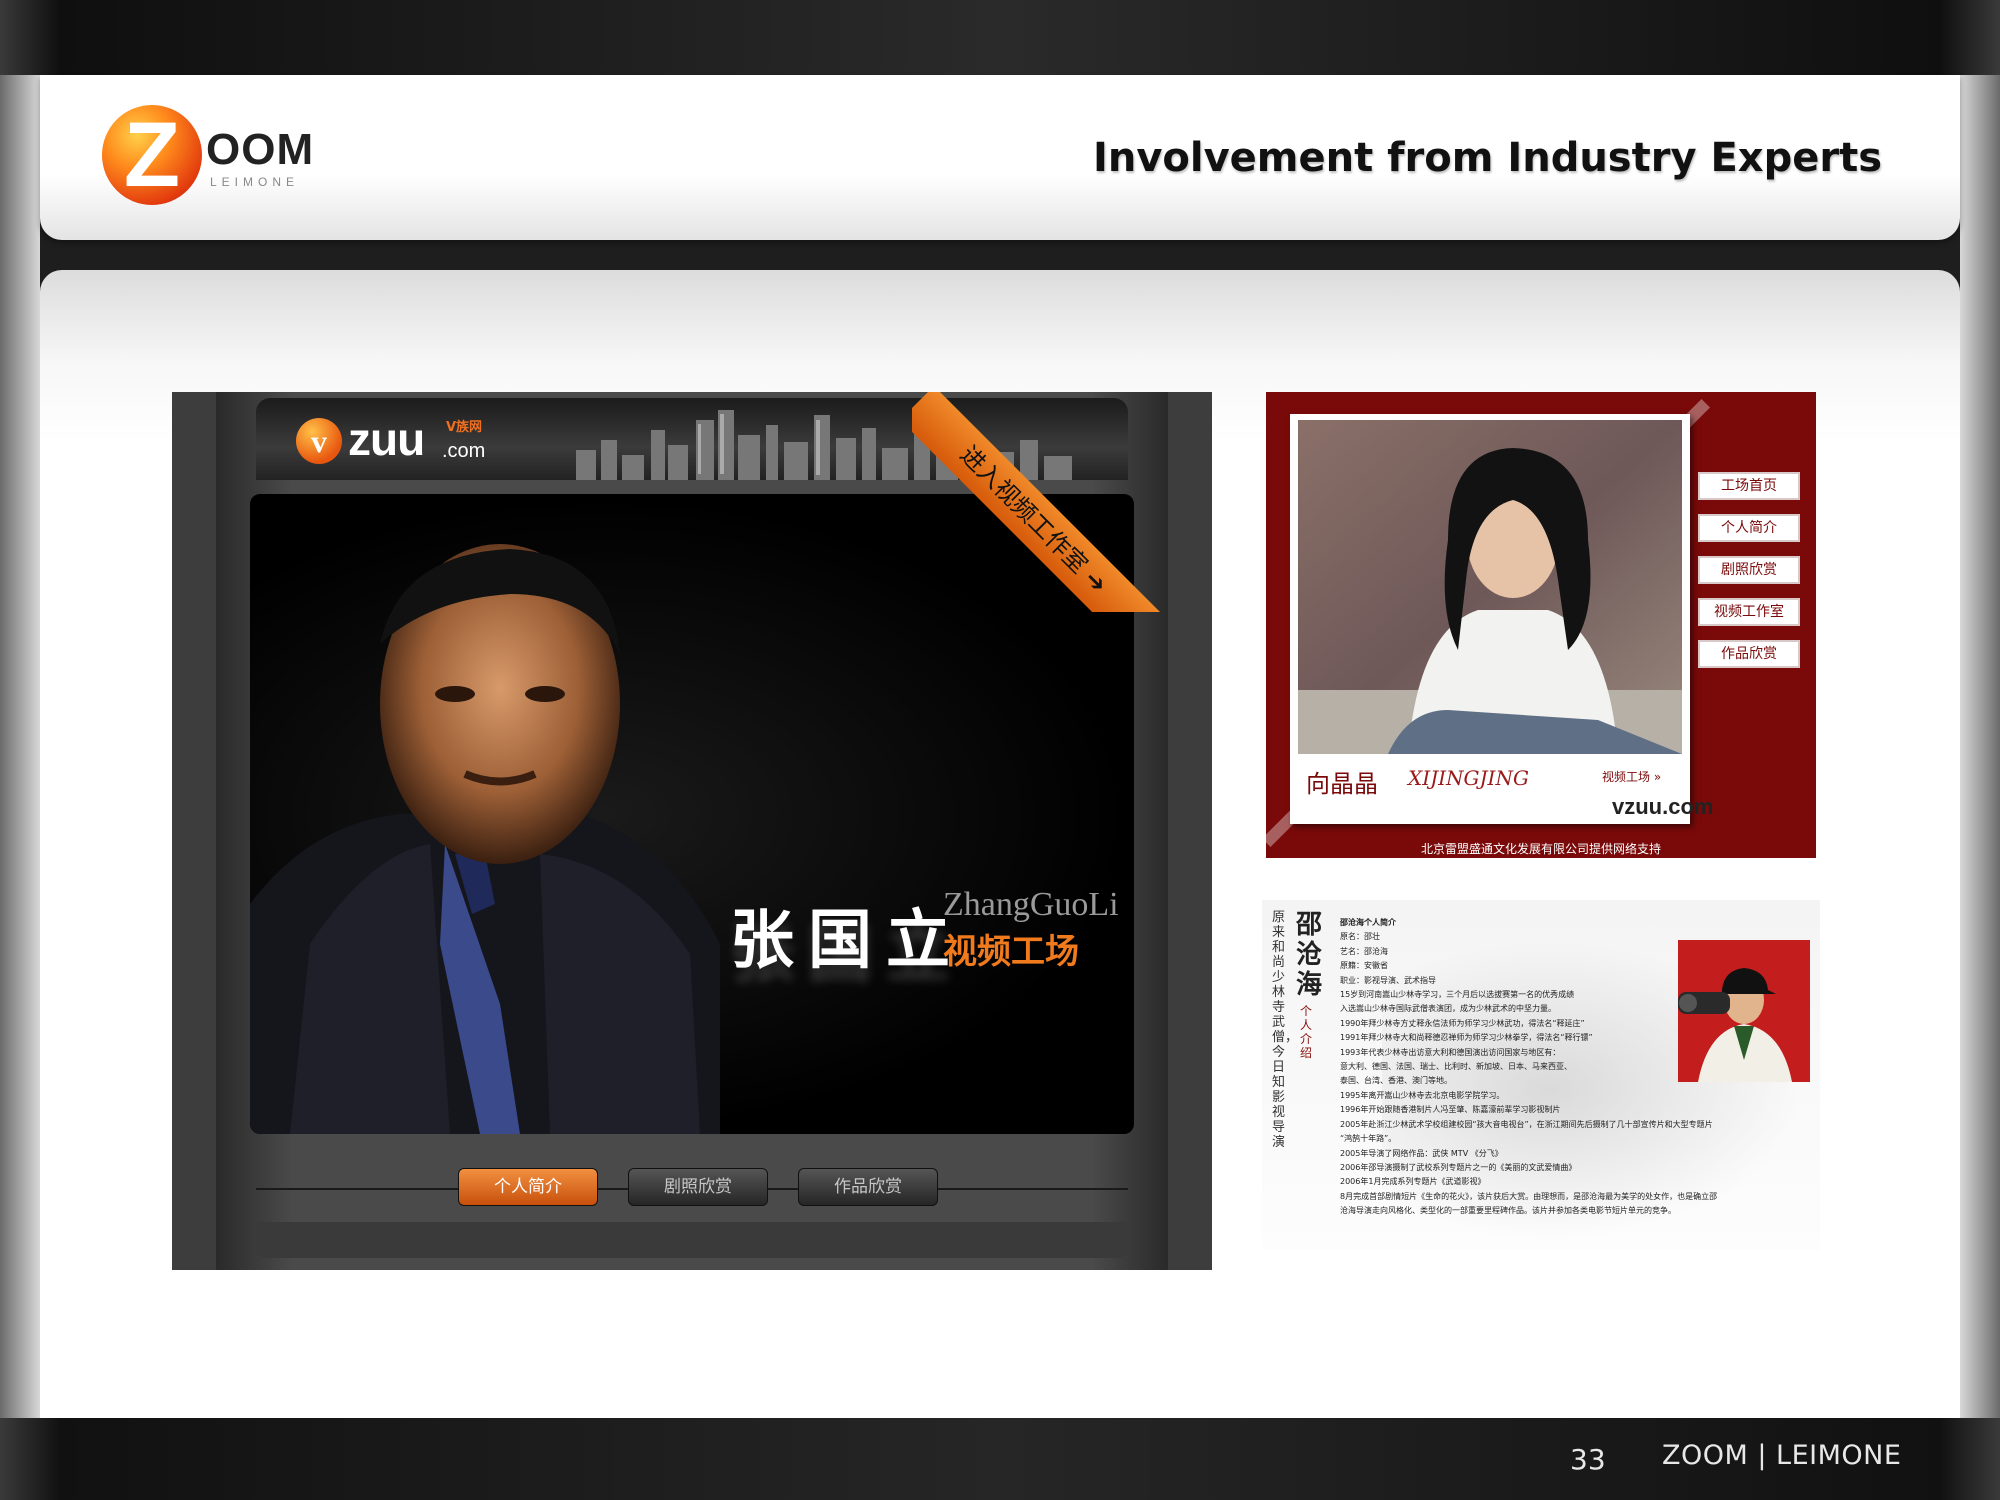  Describe the element at coordinates (1368, 1139) in the screenshot. I see `bio-line: “鸿鹄十年路”。` at that location.